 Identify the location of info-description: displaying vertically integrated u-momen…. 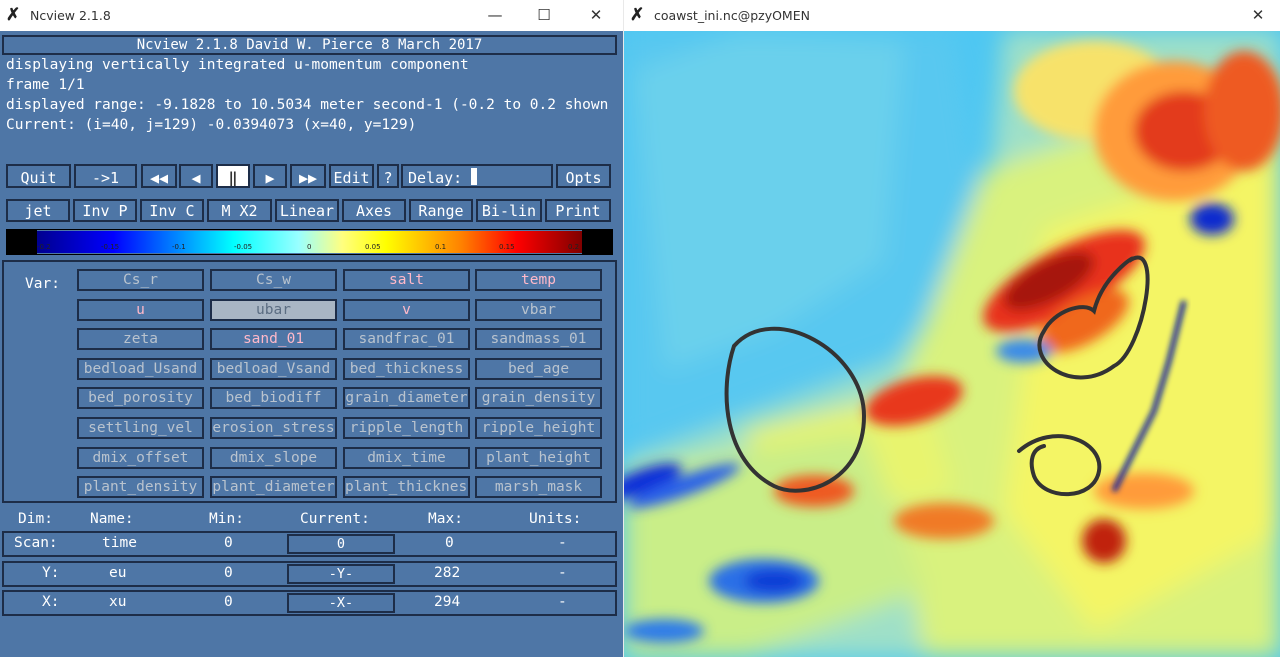
(237, 65).